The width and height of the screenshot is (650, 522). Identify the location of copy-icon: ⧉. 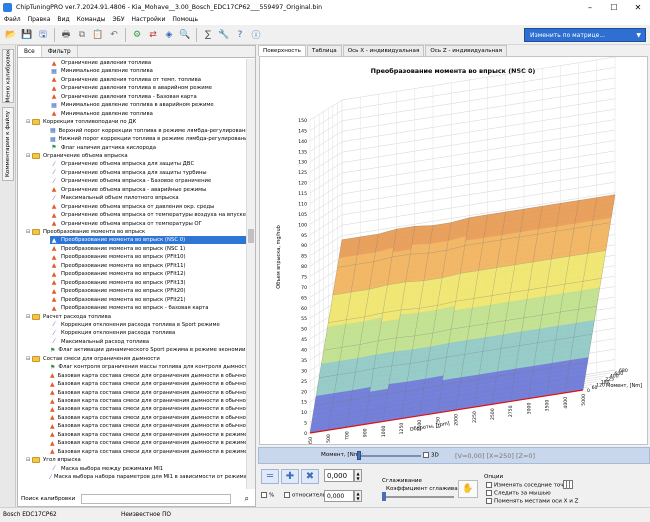
(82, 35).